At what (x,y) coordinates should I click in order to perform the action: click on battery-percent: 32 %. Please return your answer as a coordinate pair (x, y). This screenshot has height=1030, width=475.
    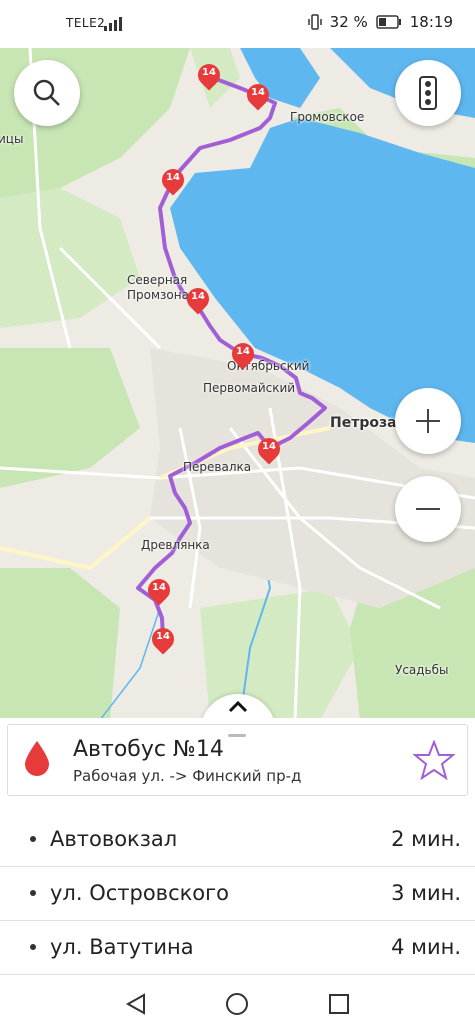
    Looking at the image, I should click on (348, 22).